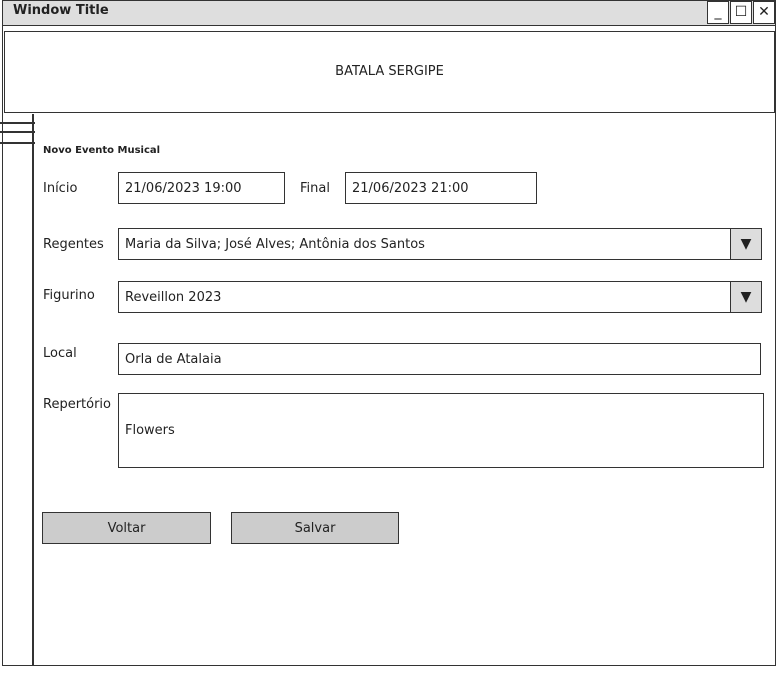 Image resolution: width=778 pixels, height=683 pixels. What do you see at coordinates (315, 528) in the screenshot?
I see `salvar-button: Salvar` at bounding box center [315, 528].